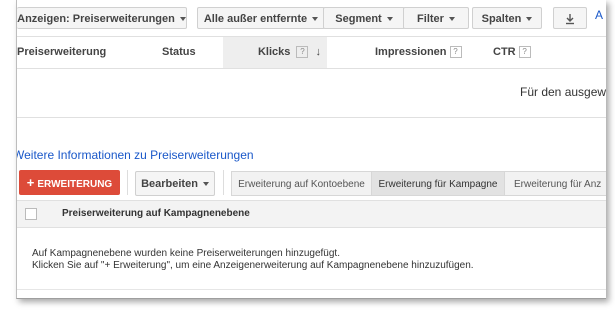 The height and width of the screenshot is (312, 615). I want to click on col-ctr: CTR?, so click(512, 52).